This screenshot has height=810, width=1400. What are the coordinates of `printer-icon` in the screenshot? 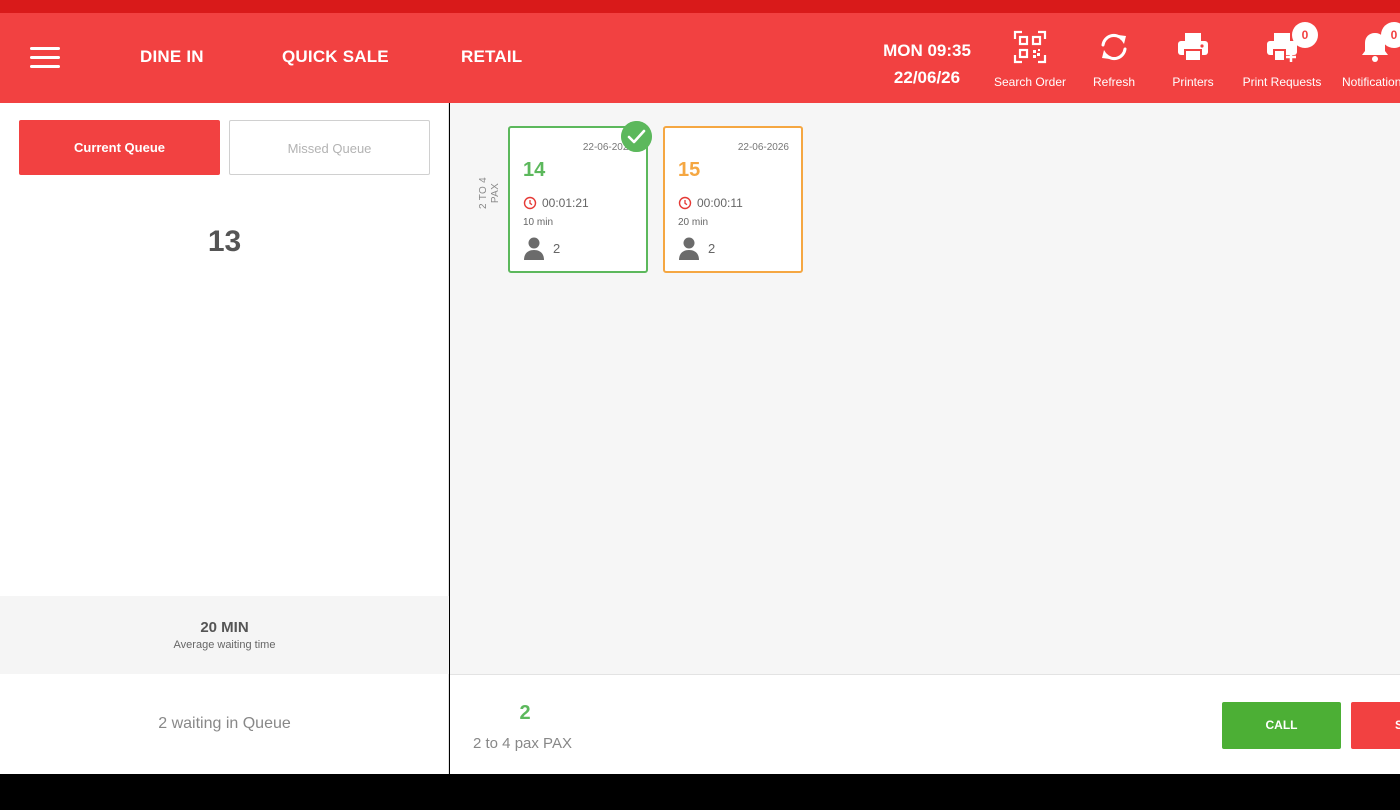 It's located at (1193, 47).